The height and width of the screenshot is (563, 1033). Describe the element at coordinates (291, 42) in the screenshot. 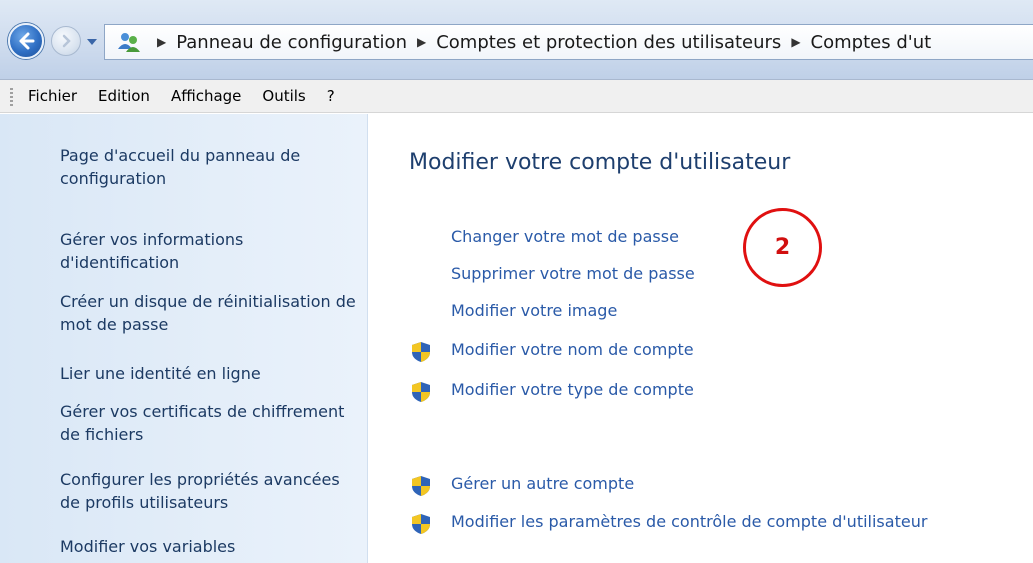

I see `breadcrumb-item: Panneau de configuration` at that location.